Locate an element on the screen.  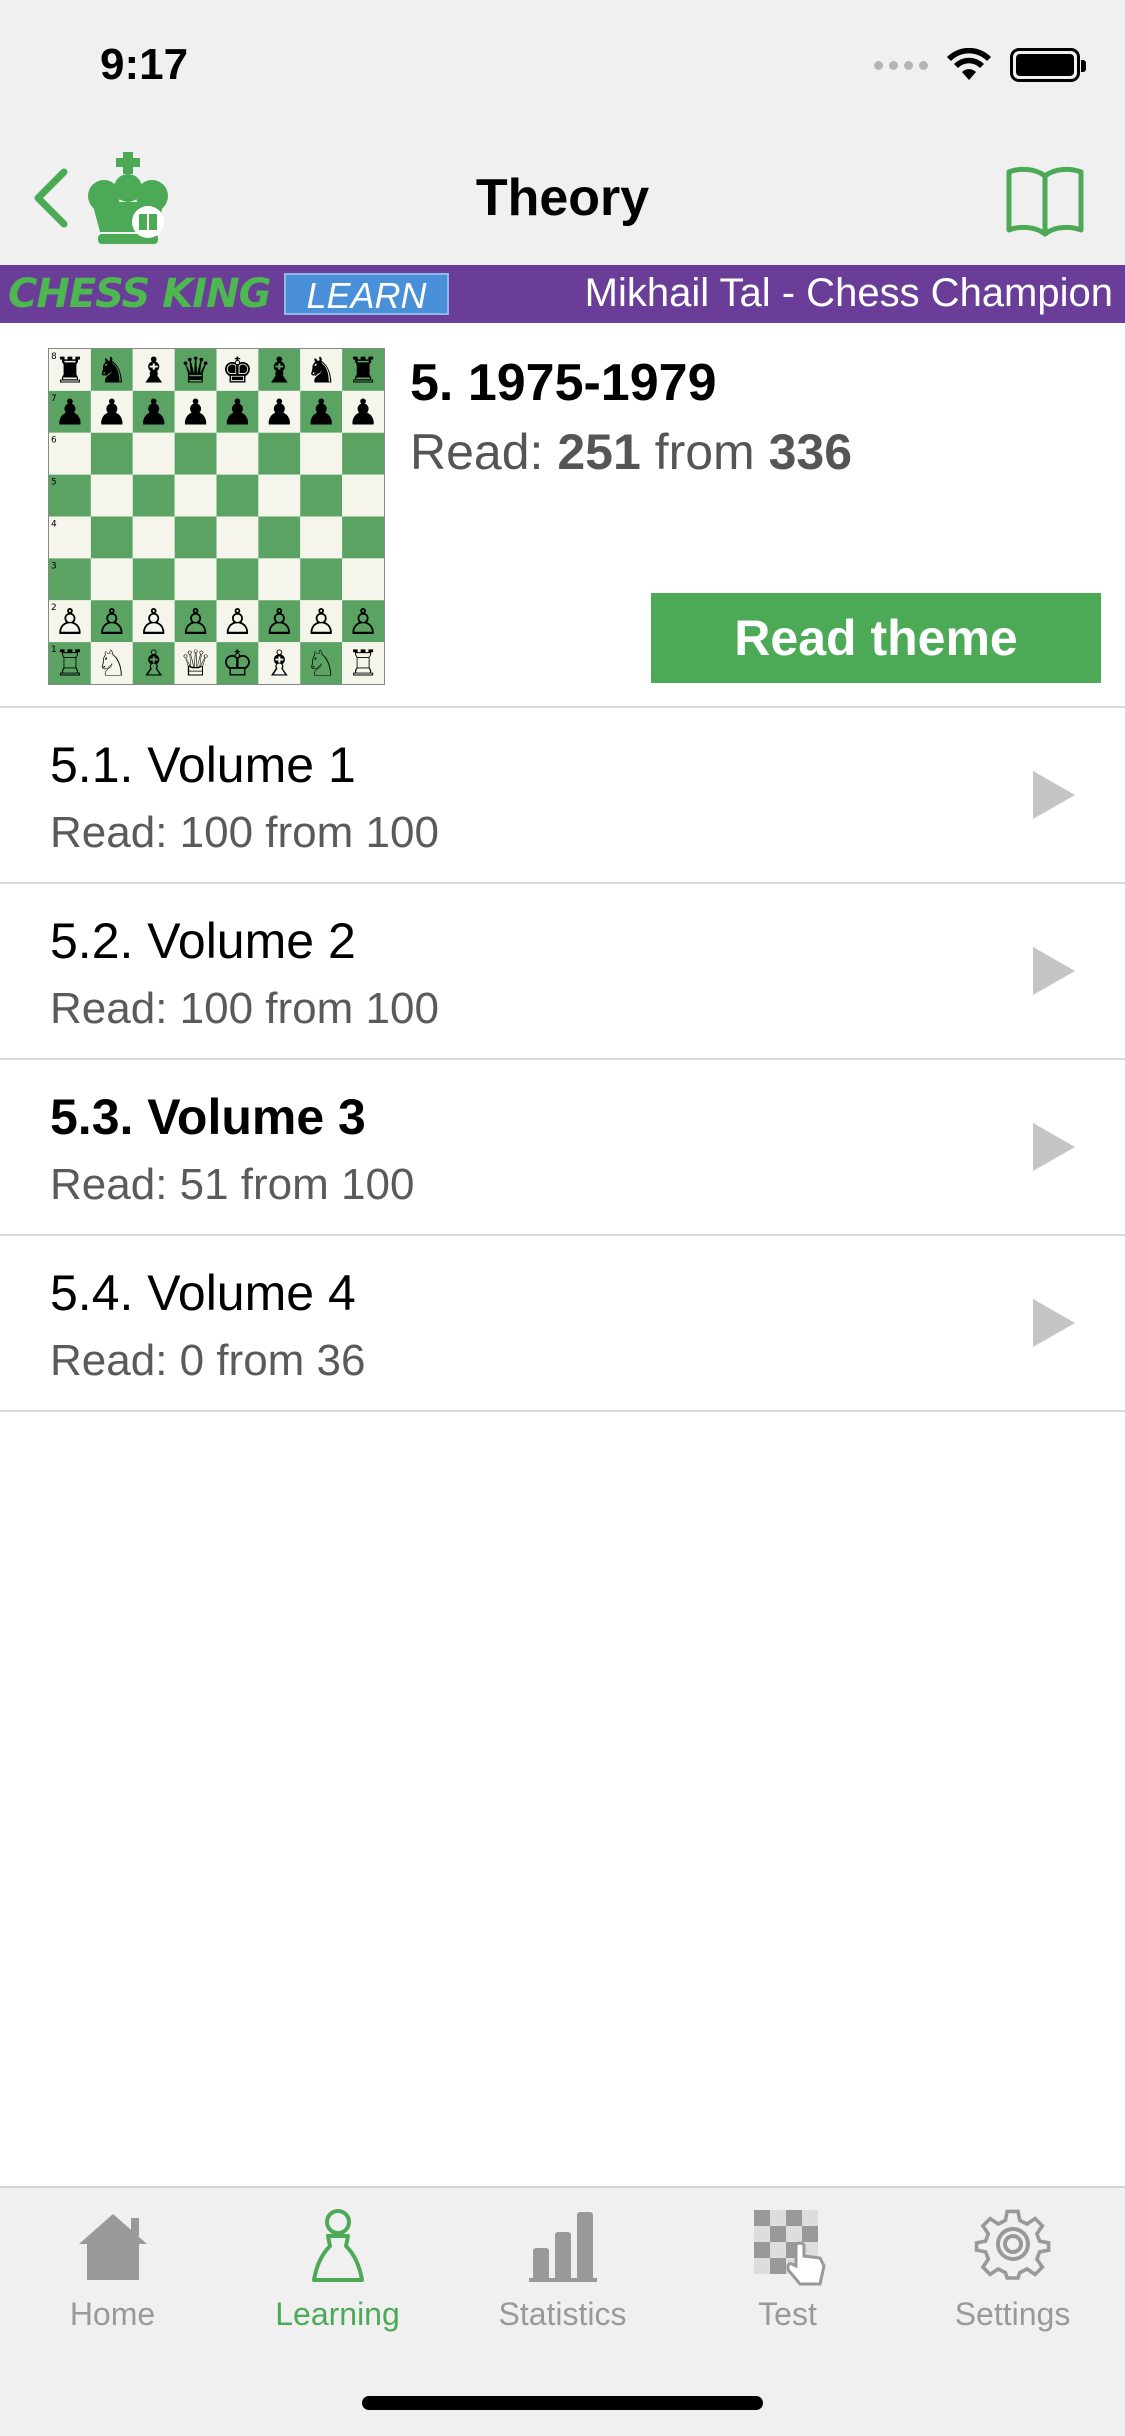
page-title: Theory is located at coordinates (562, 198).